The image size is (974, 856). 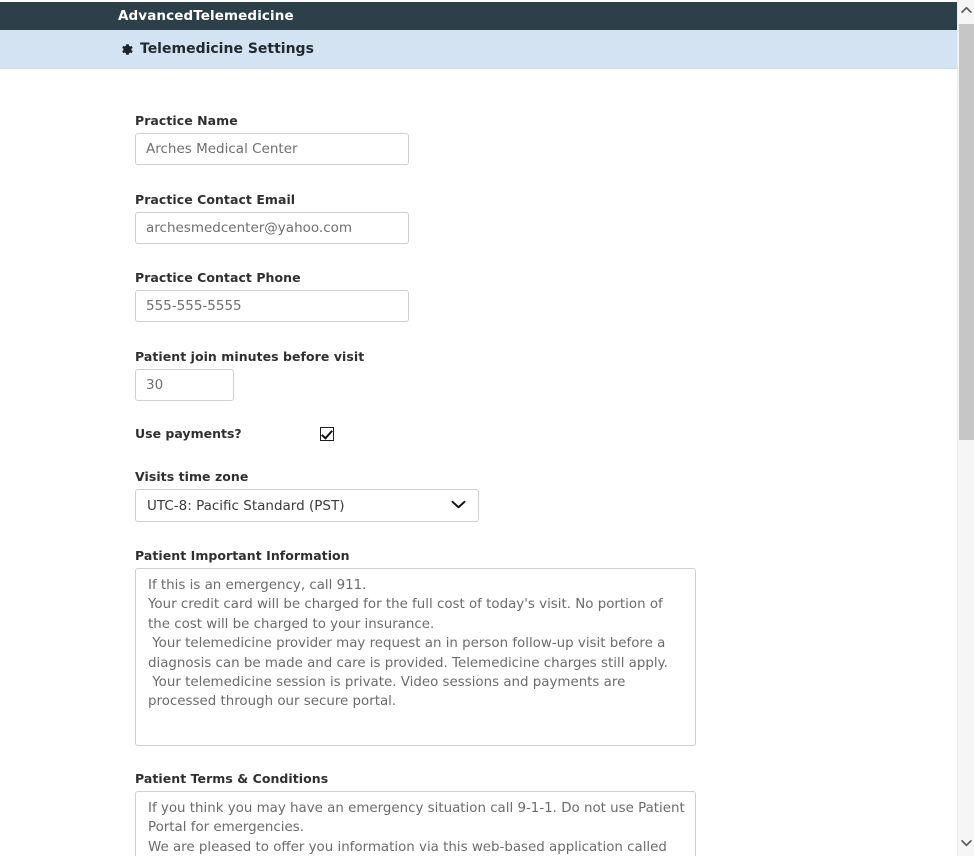 I want to click on chevron-up-icon, so click(x=966, y=10).